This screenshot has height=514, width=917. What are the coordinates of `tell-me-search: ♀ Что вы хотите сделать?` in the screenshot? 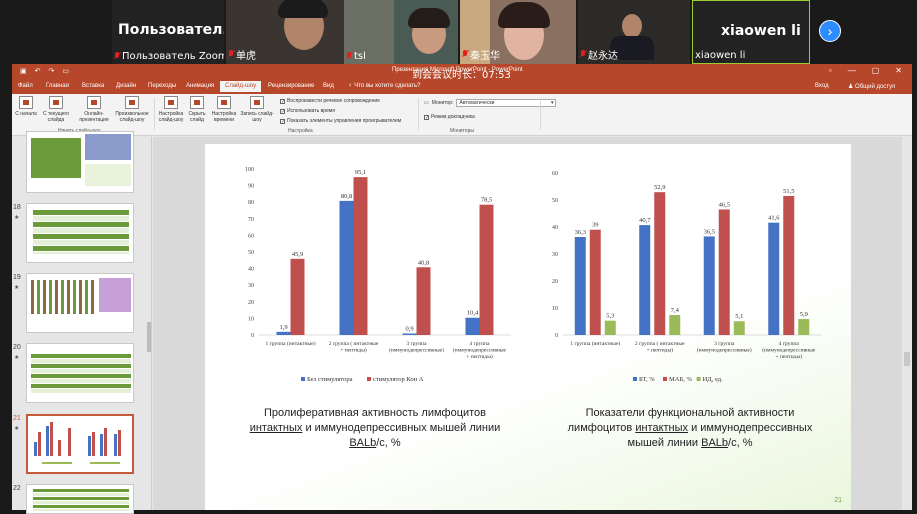 It's located at (384, 86).